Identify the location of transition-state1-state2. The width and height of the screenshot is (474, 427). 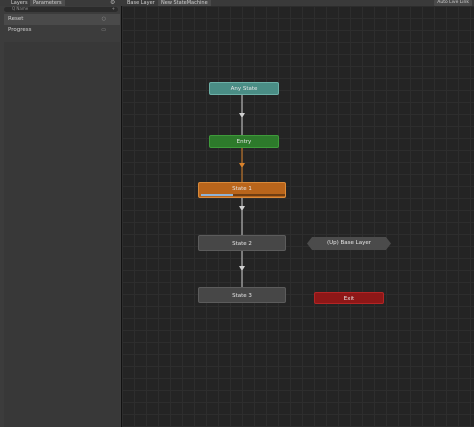
(242, 216).